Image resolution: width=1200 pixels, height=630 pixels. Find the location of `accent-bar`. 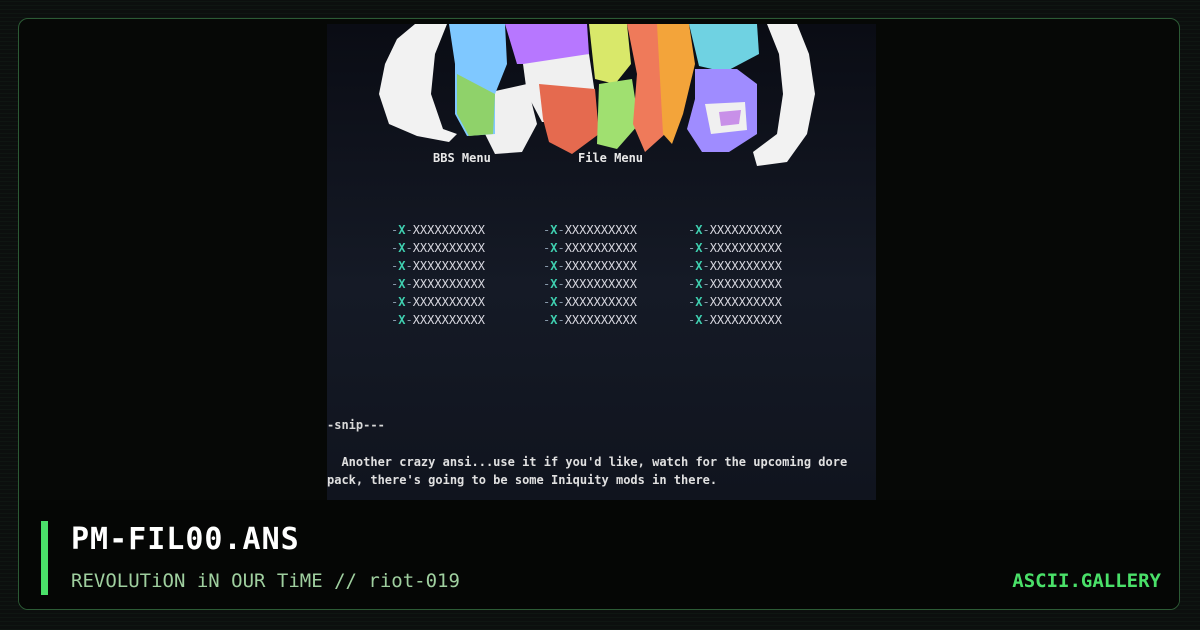

accent-bar is located at coordinates (44, 558).